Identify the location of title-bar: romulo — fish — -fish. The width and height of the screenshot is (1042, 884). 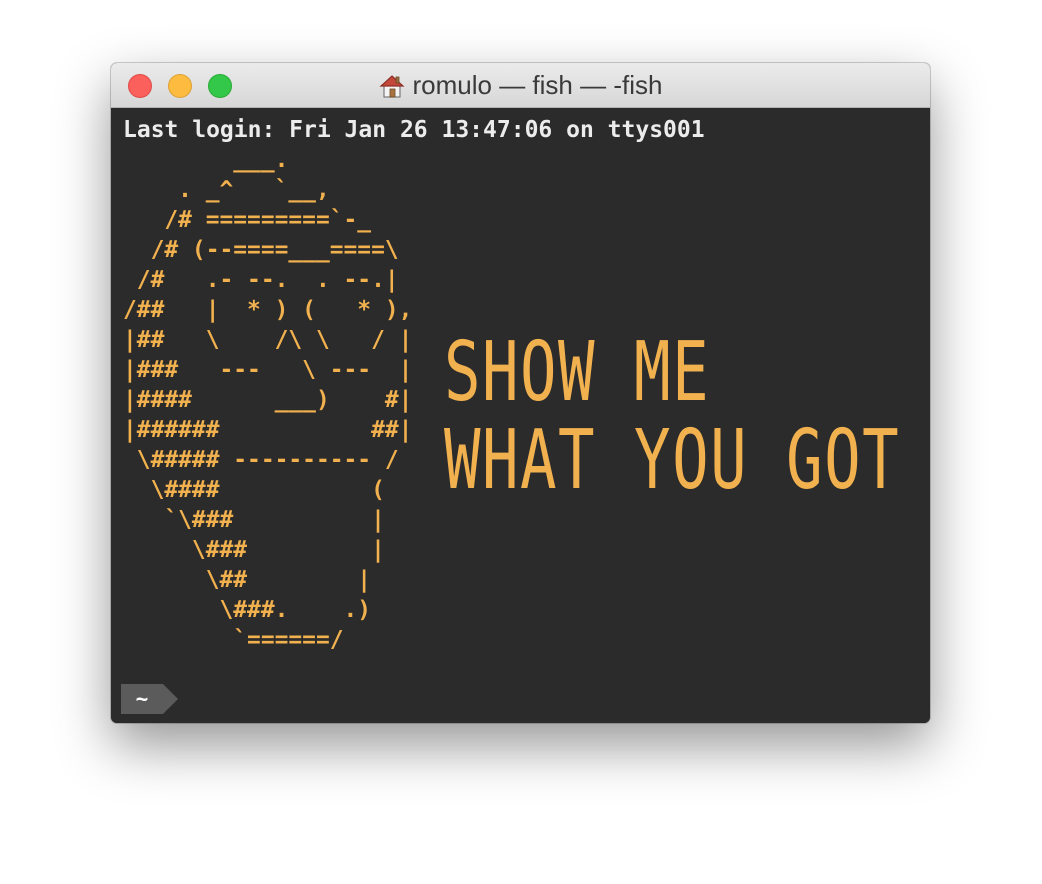
(520, 85).